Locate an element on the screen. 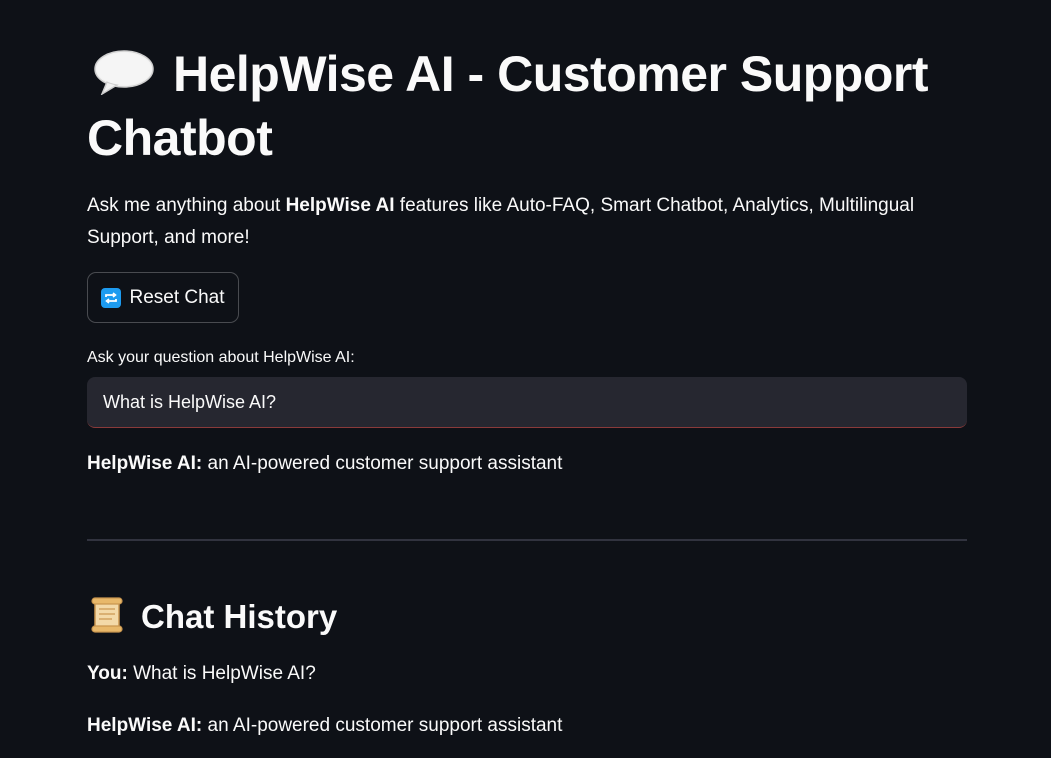  intro-brand: HelpWise AI is located at coordinates (340, 205).